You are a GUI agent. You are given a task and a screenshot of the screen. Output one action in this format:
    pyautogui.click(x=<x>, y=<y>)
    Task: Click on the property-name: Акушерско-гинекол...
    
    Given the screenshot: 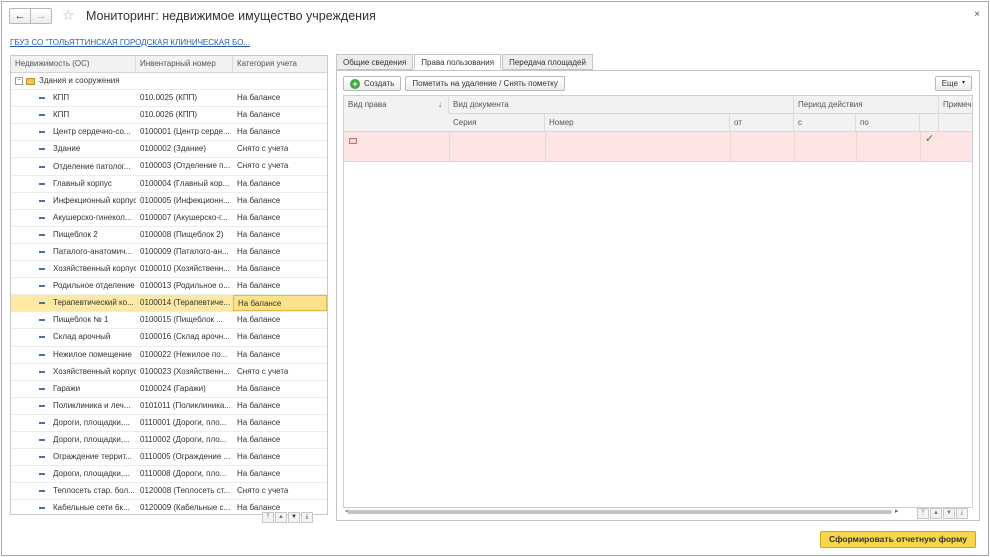 What is the action you would take?
    pyautogui.click(x=92, y=217)
    